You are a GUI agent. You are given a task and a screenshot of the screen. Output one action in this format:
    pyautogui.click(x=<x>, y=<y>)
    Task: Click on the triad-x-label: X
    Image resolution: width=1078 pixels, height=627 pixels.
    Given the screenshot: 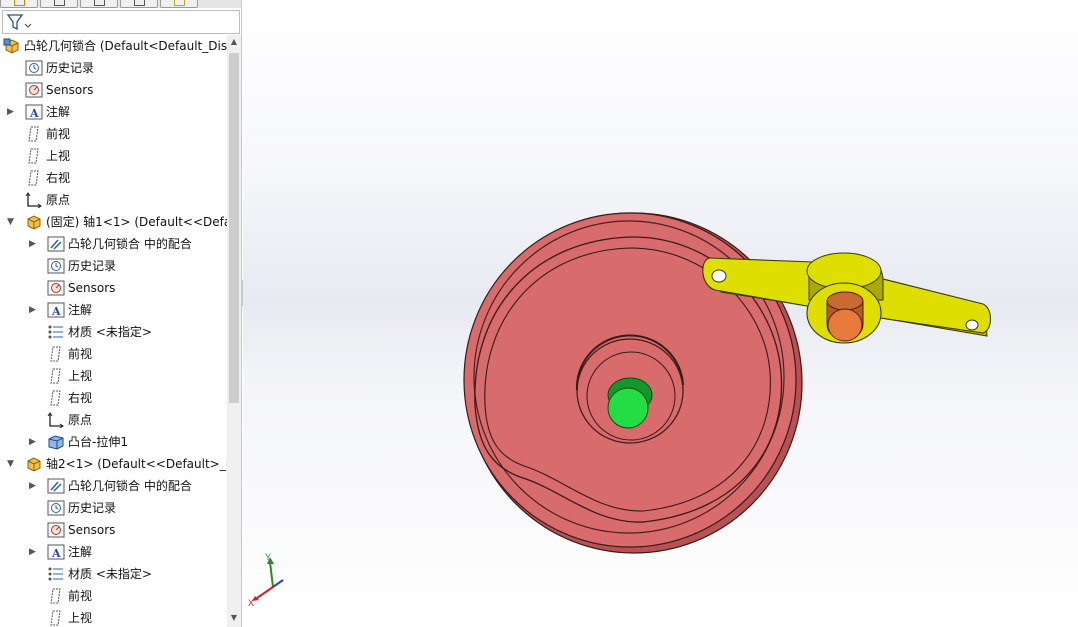 What is the action you would take?
    pyautogui.click(x=251, y=603)
    